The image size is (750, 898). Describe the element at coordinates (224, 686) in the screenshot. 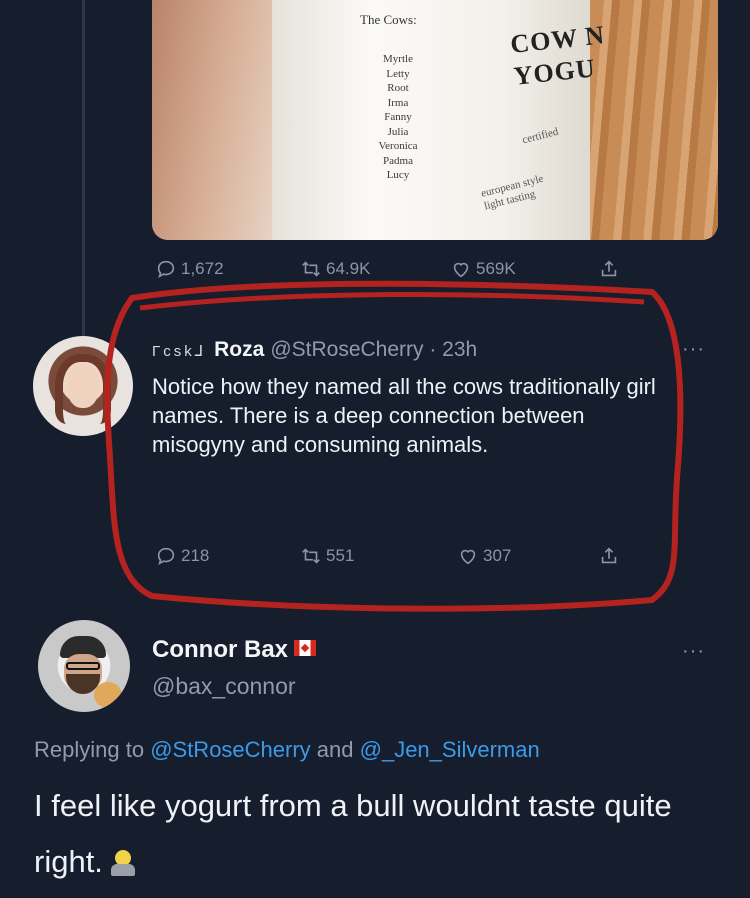

I see `handle-connor: @bax_connor` at that location.